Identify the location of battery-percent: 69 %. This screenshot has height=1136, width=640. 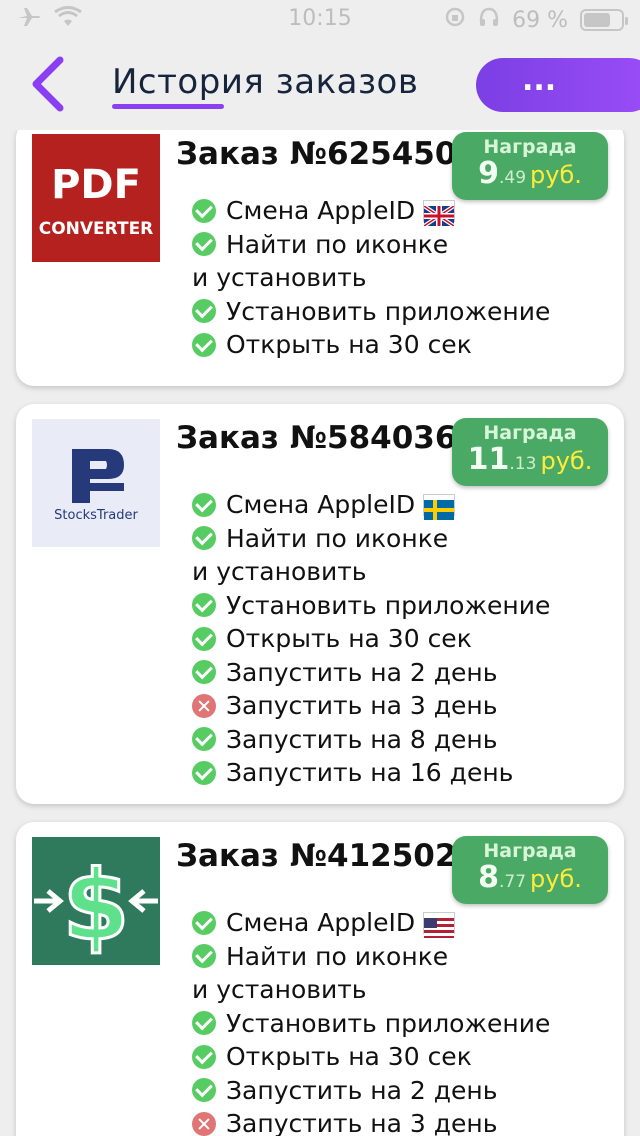
(540, 20).